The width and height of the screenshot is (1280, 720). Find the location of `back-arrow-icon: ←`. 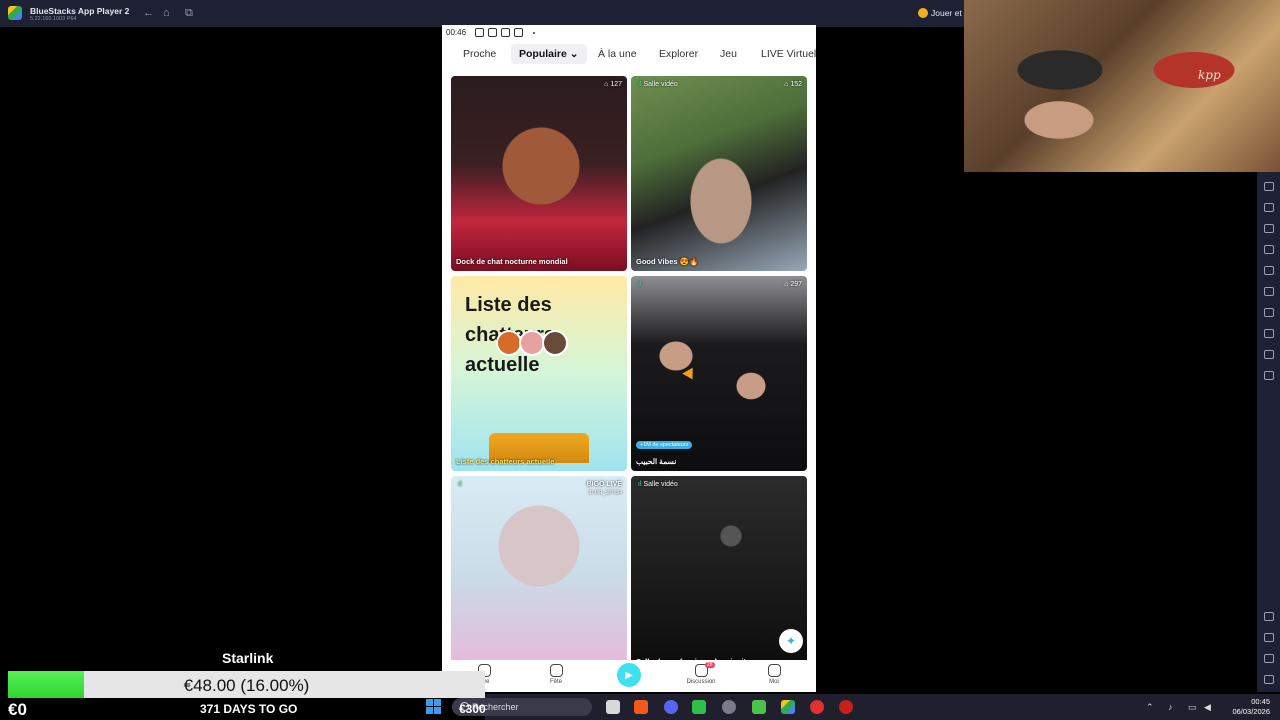

back-arrow-icon: ← is located at coordinates (148, 13).